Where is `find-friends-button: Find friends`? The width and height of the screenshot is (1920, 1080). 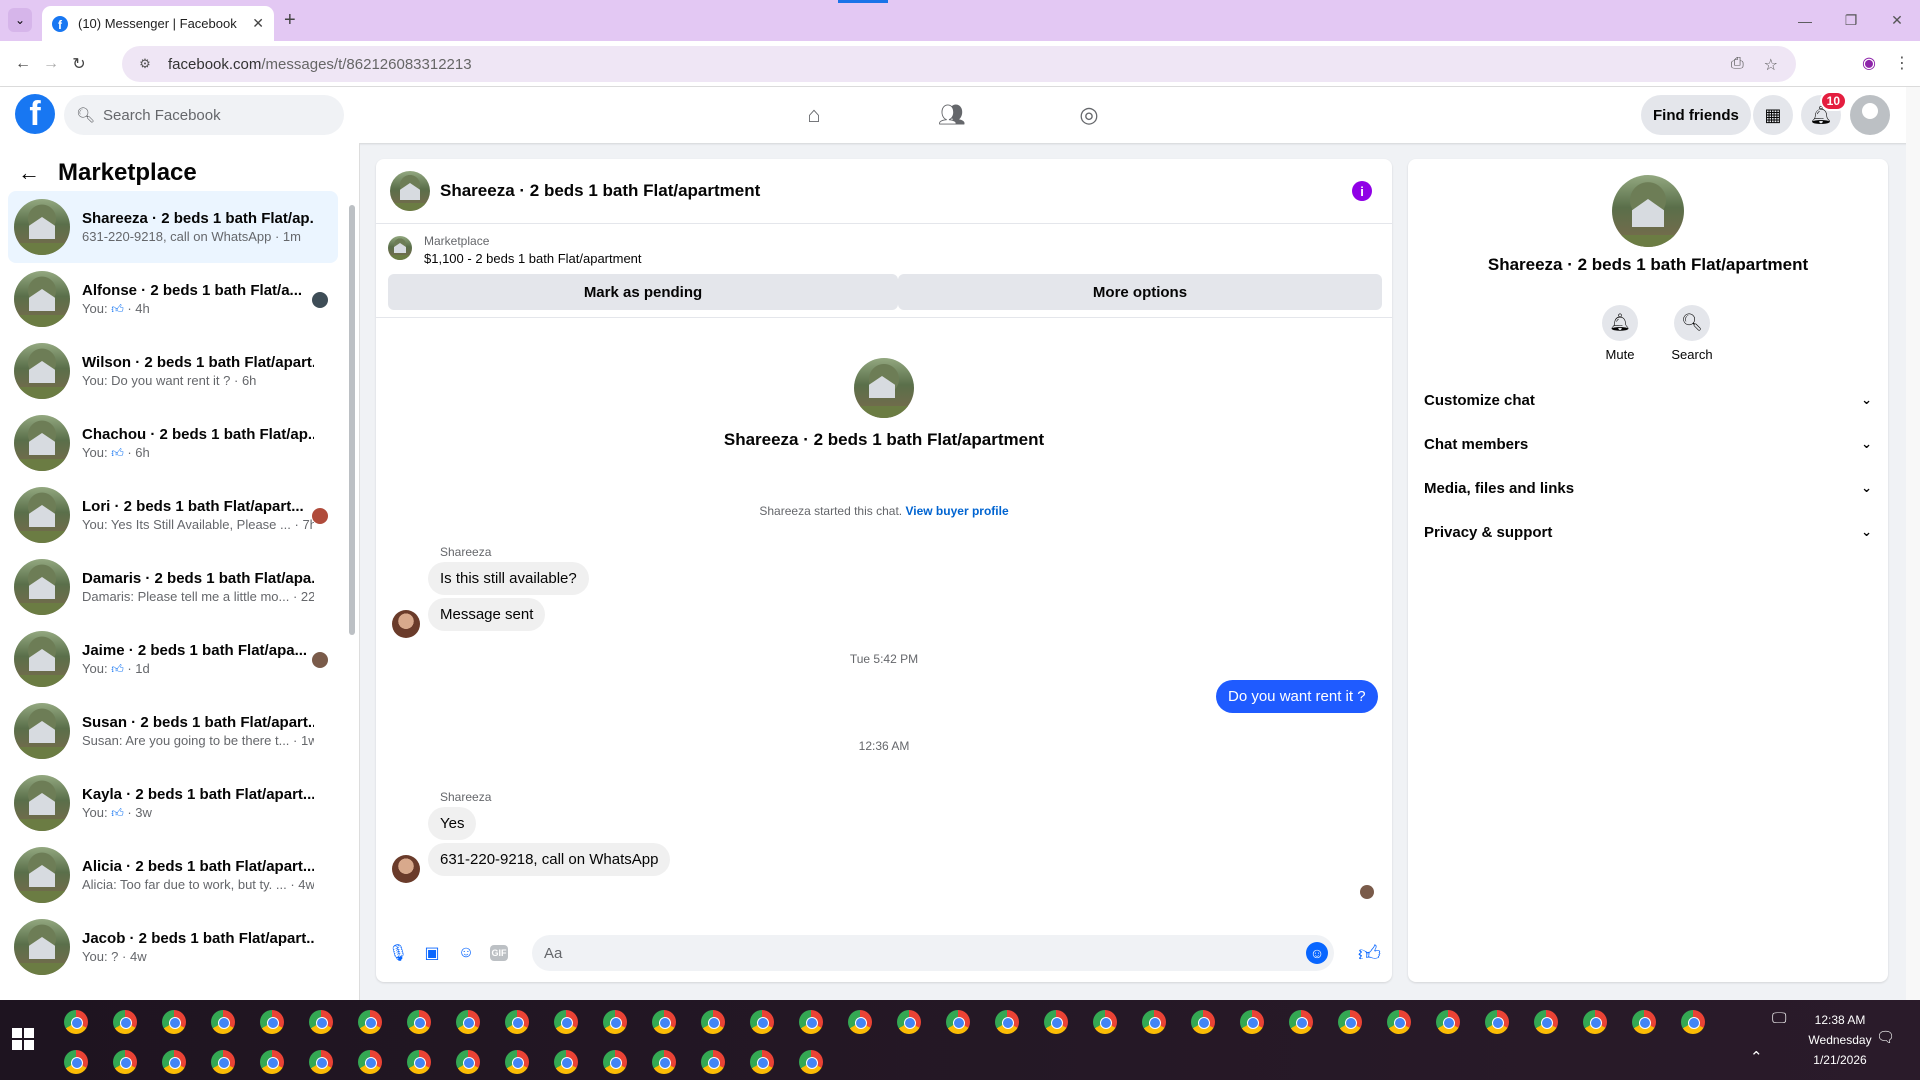
find-friends-button: Find friends is located at coordinates (1696, 115).